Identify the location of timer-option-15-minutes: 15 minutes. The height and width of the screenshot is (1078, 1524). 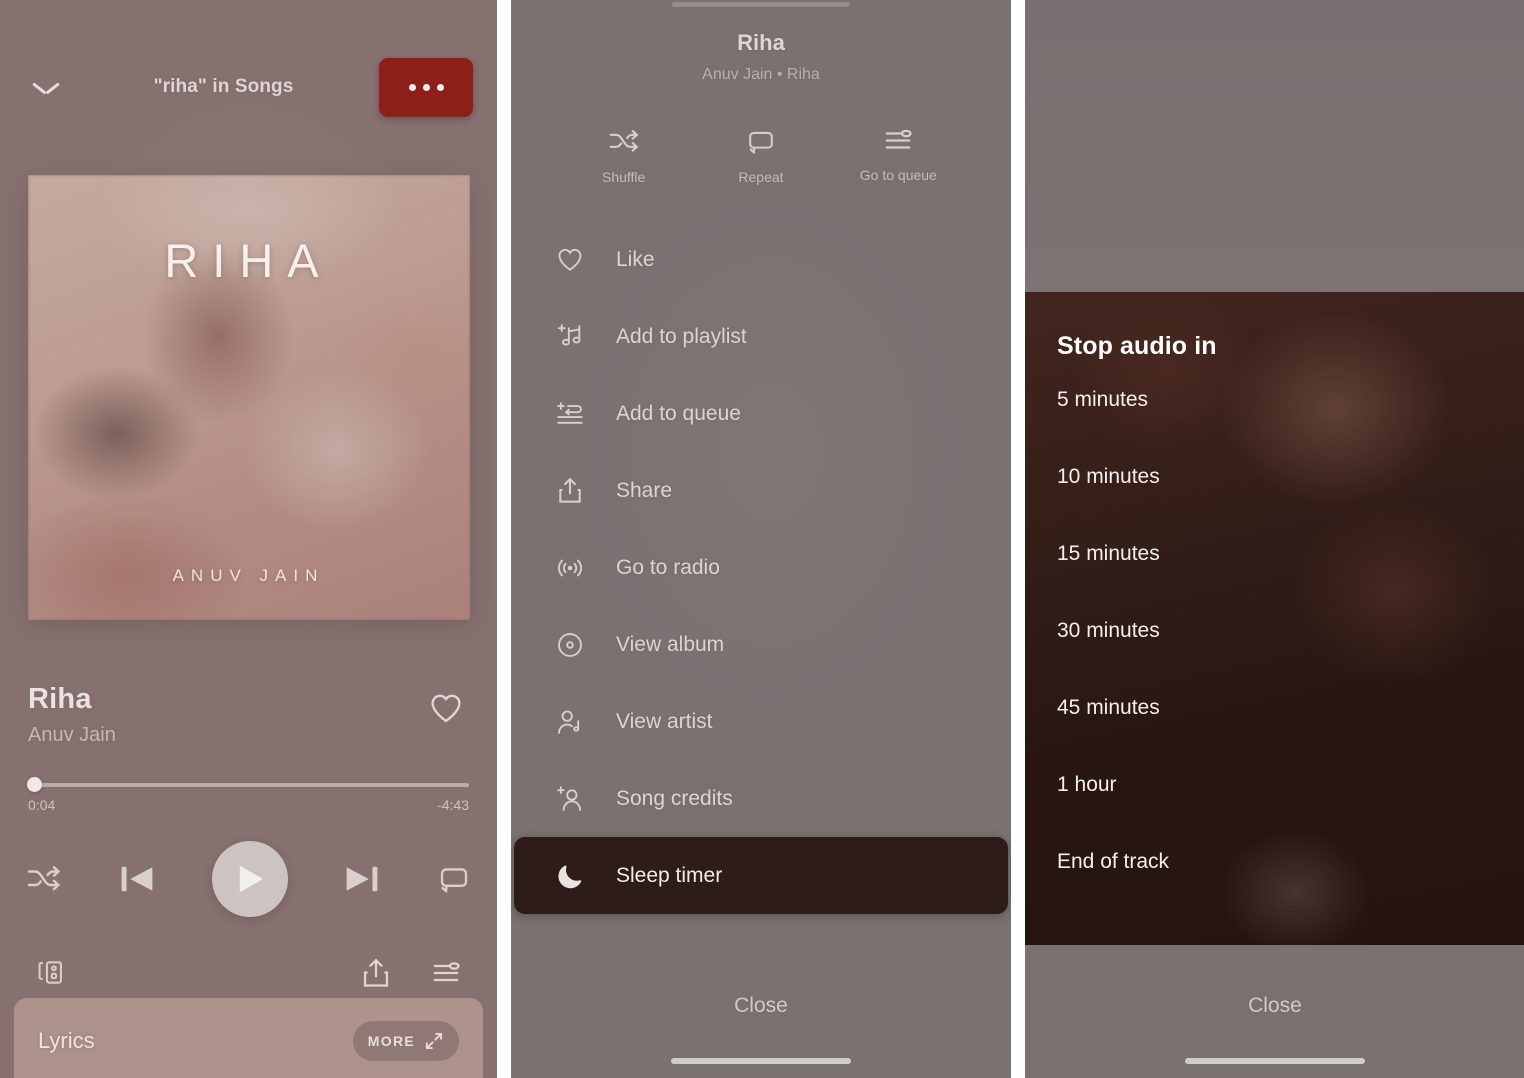
(1275, 553).